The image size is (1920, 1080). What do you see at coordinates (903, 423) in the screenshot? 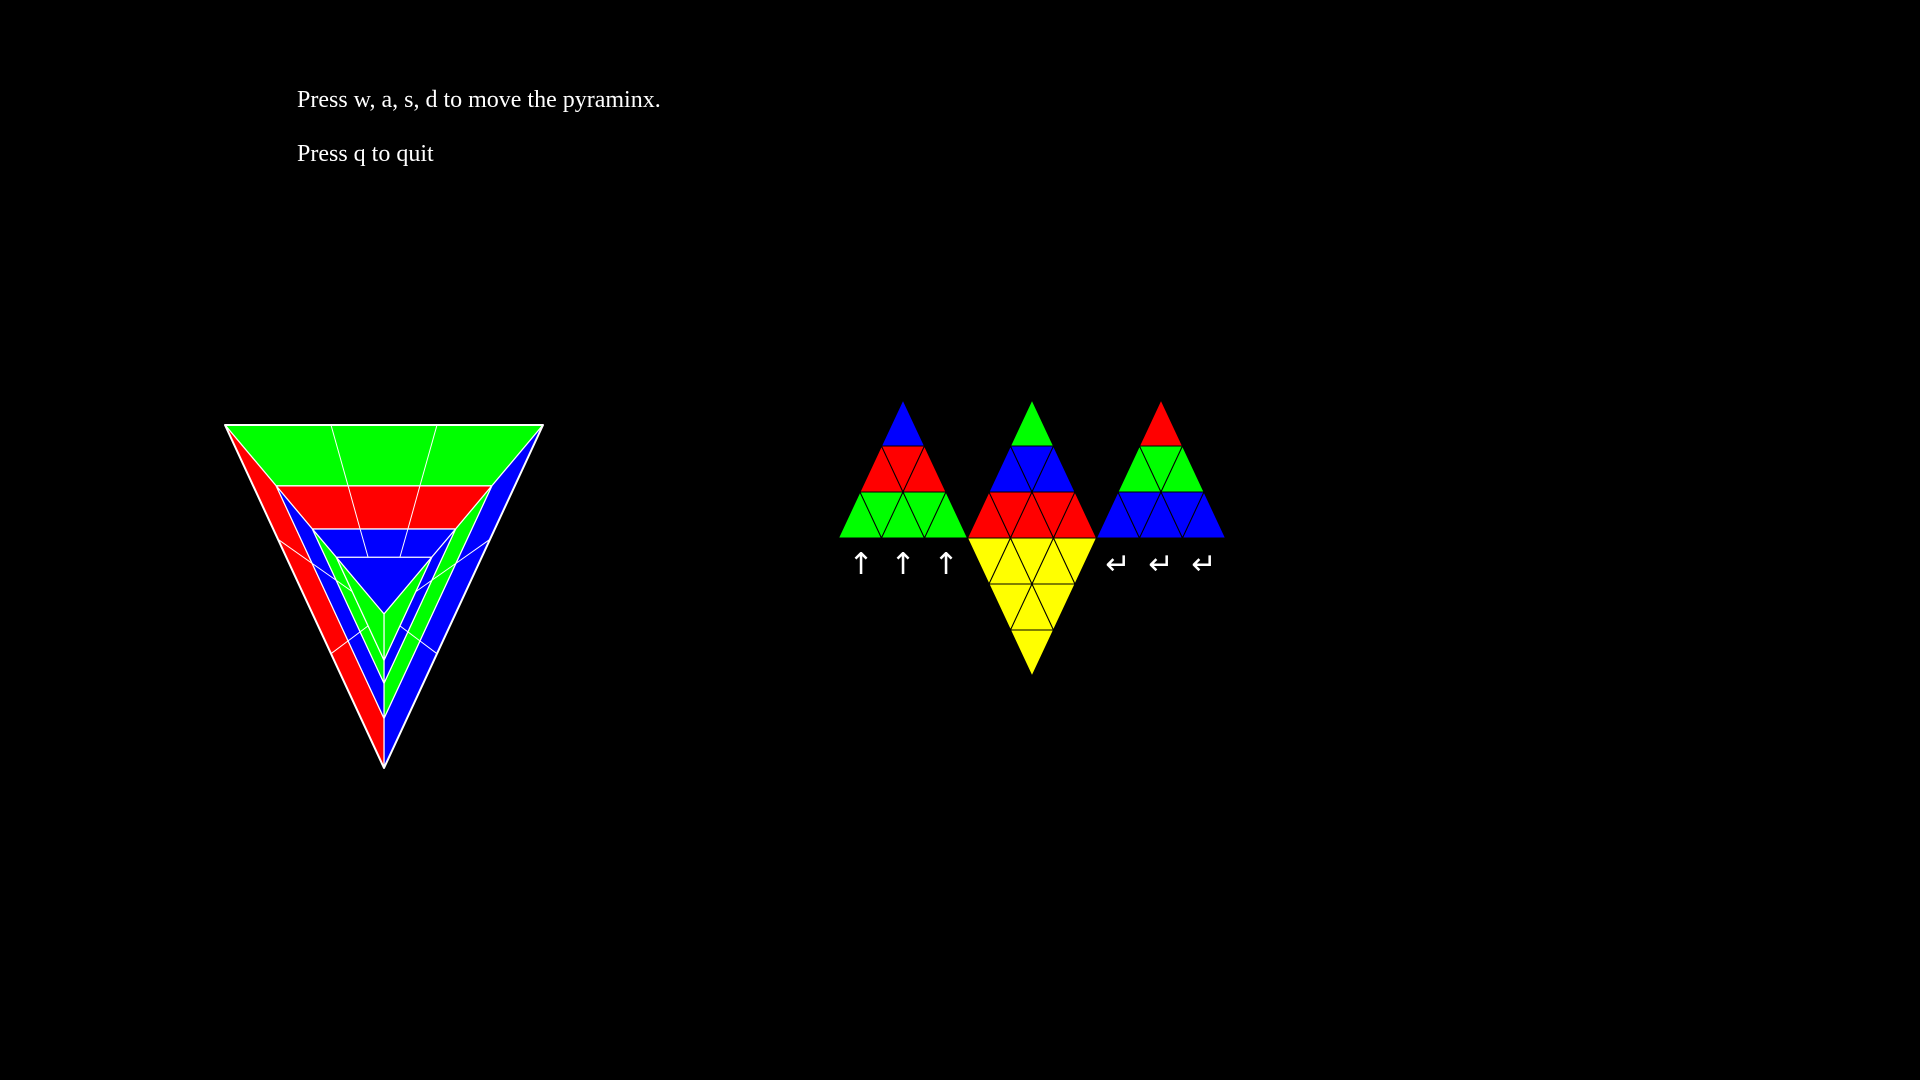
I see `net-left-face-sticker` at bounding box center [903, 423].